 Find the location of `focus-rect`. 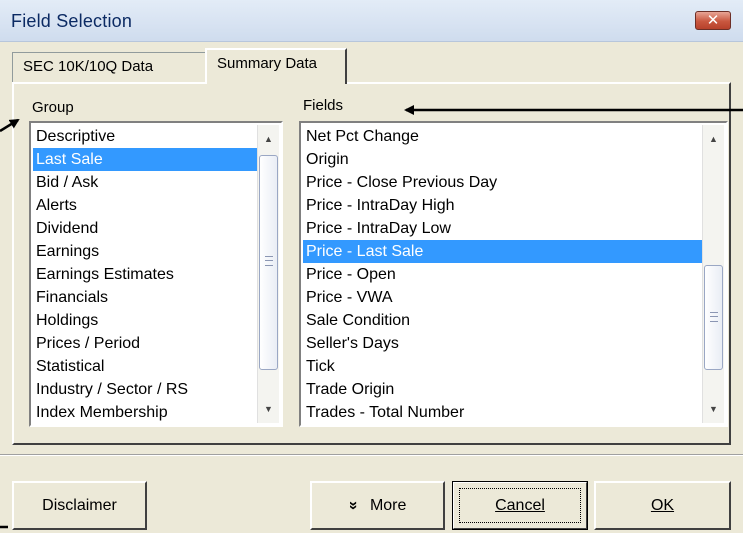

focus-rect is located at coordinates (520, 505).